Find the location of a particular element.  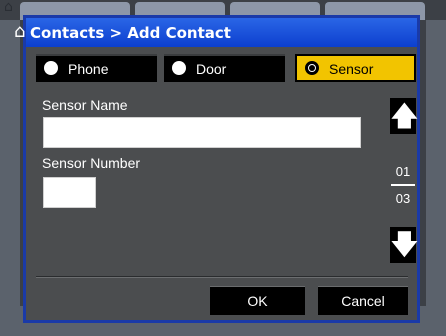

up-arrow-icon: 🡅 is located at coordinates (404, 115).